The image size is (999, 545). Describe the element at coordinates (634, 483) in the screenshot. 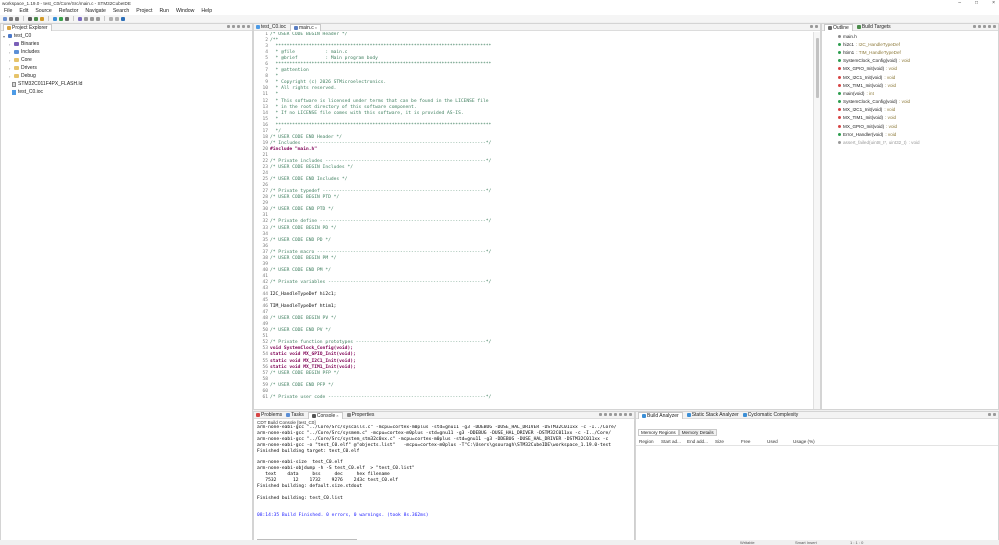

I see `panel-divider` at that location.